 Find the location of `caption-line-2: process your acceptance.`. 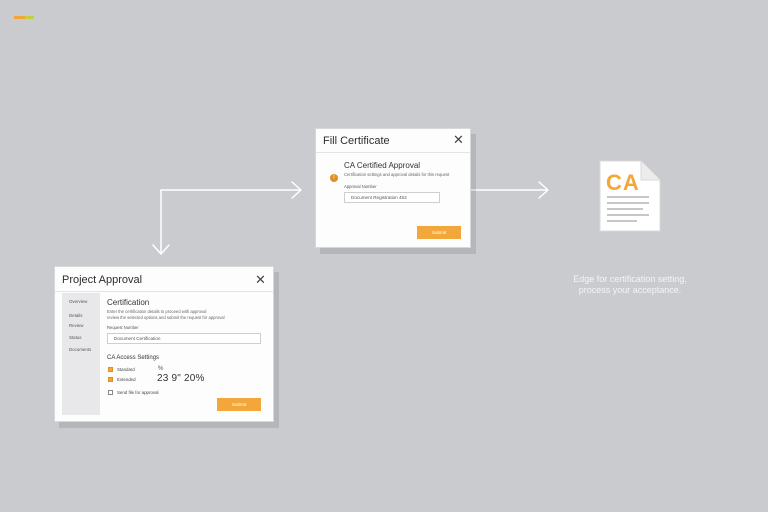

caption-line-2: process your acceptance. is located at coordinates (630, 290).